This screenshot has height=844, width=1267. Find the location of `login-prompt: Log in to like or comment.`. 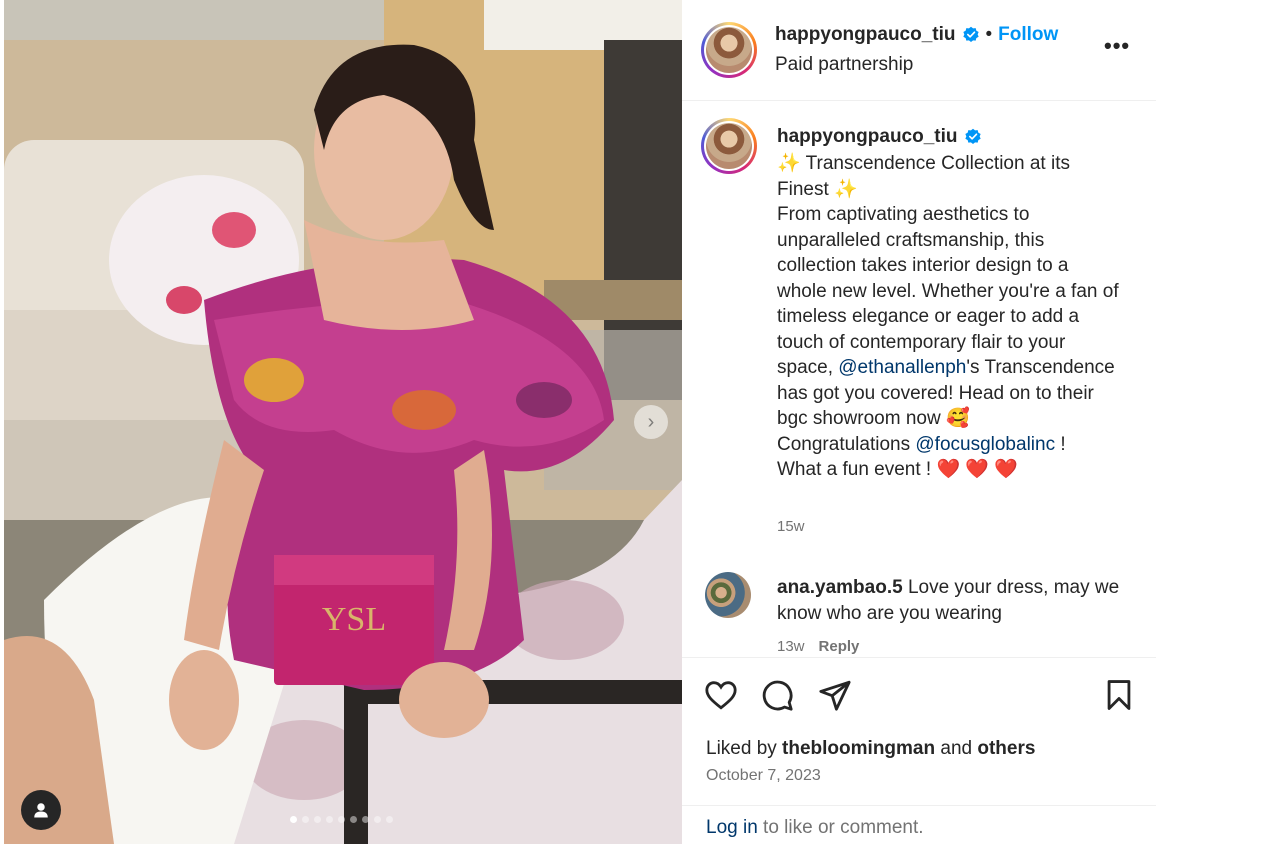

login-prompt: Log in to like or comment. is located at coordinates (919, 824).